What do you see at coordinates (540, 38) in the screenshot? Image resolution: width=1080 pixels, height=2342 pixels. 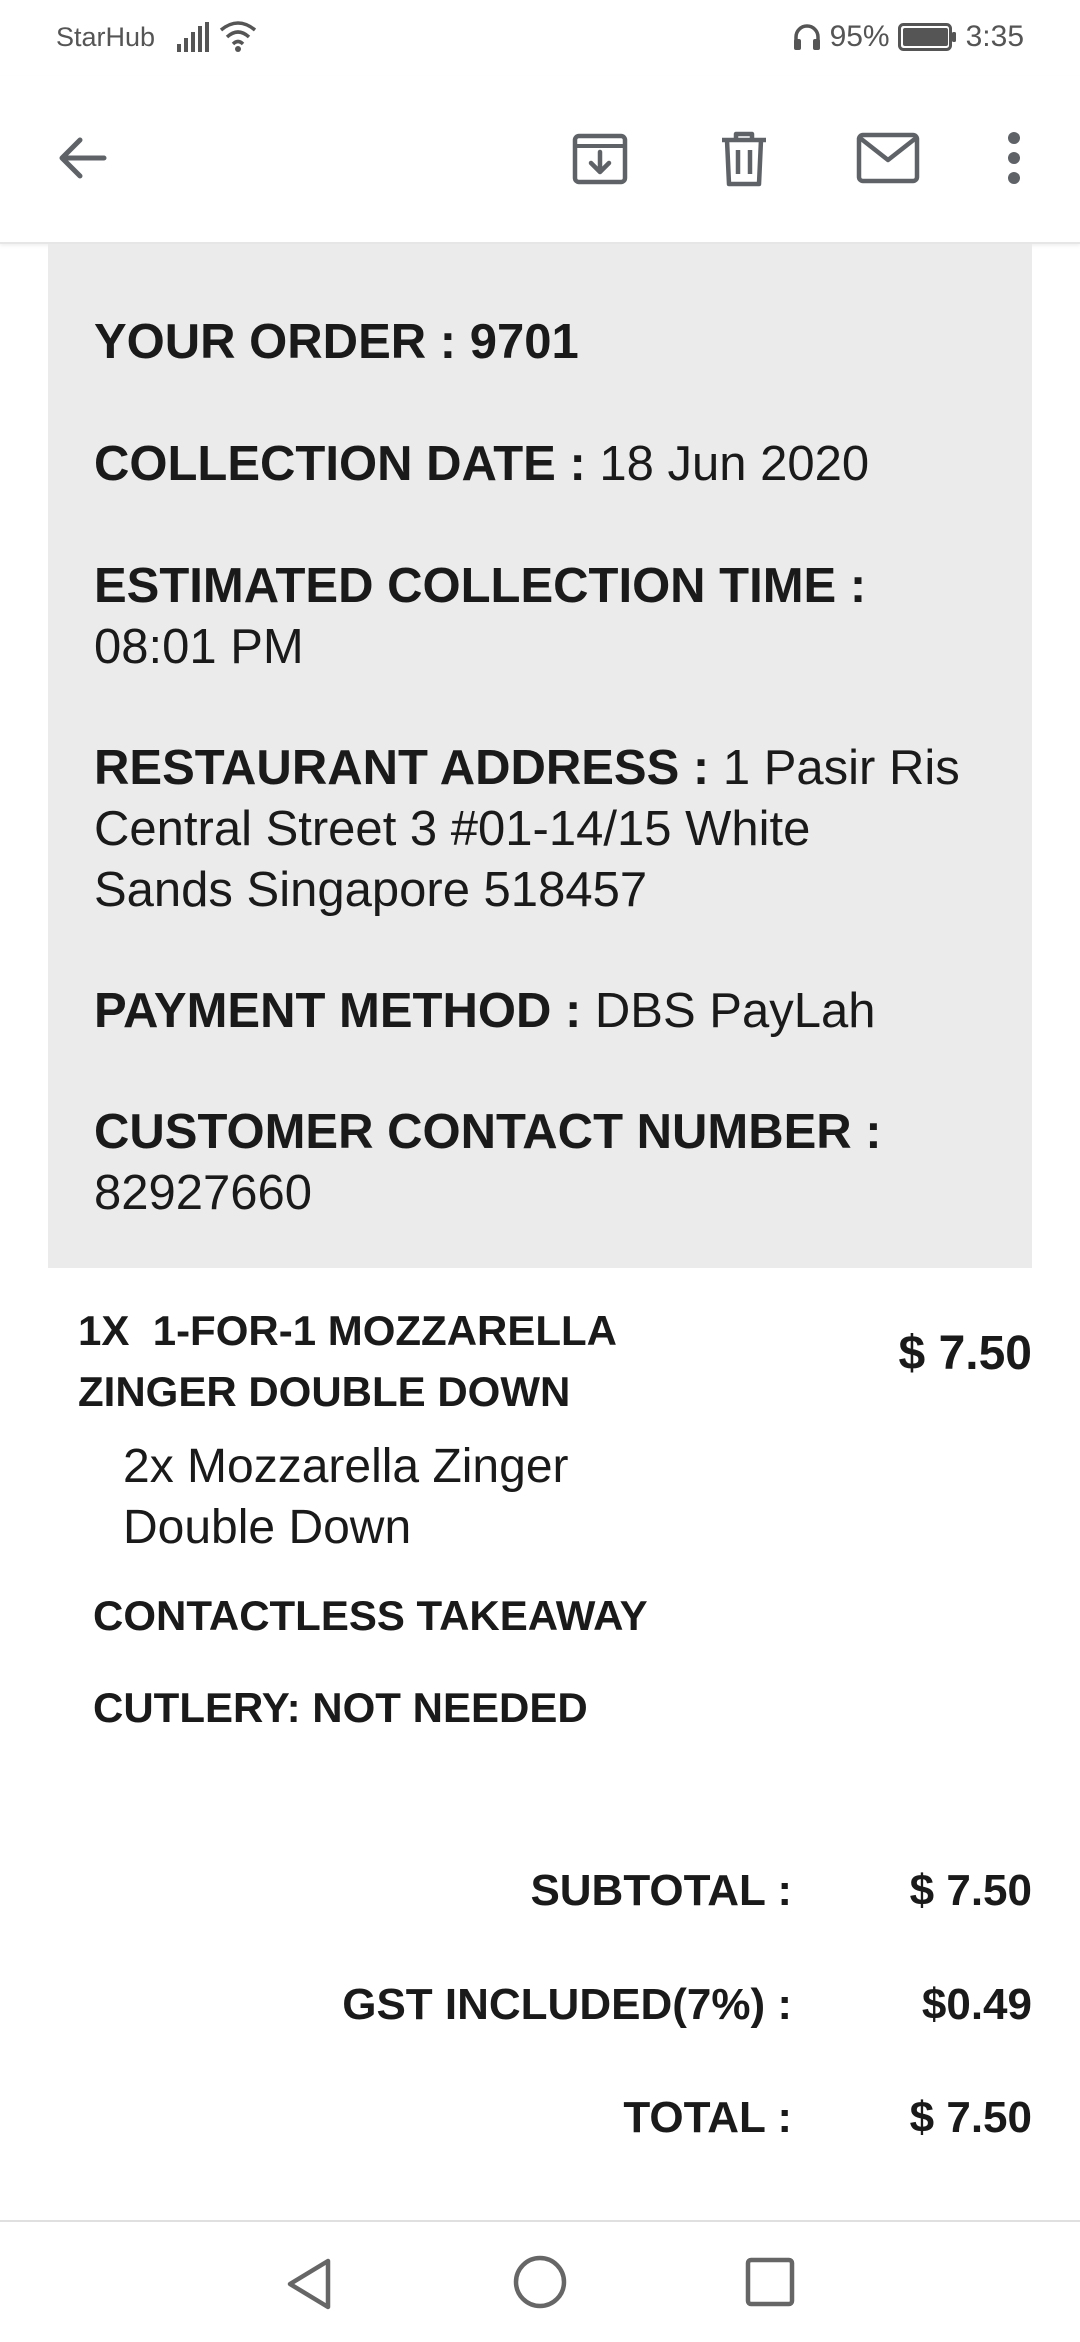 I see `status-bar: StarHub 95% 3:35` at bounding box center [540, 38].